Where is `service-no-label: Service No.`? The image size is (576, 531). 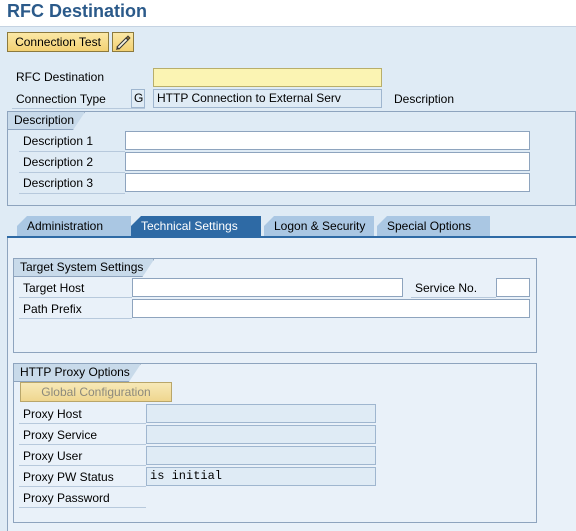
service-no-label: Service No. is located at coordinates (446, 288).